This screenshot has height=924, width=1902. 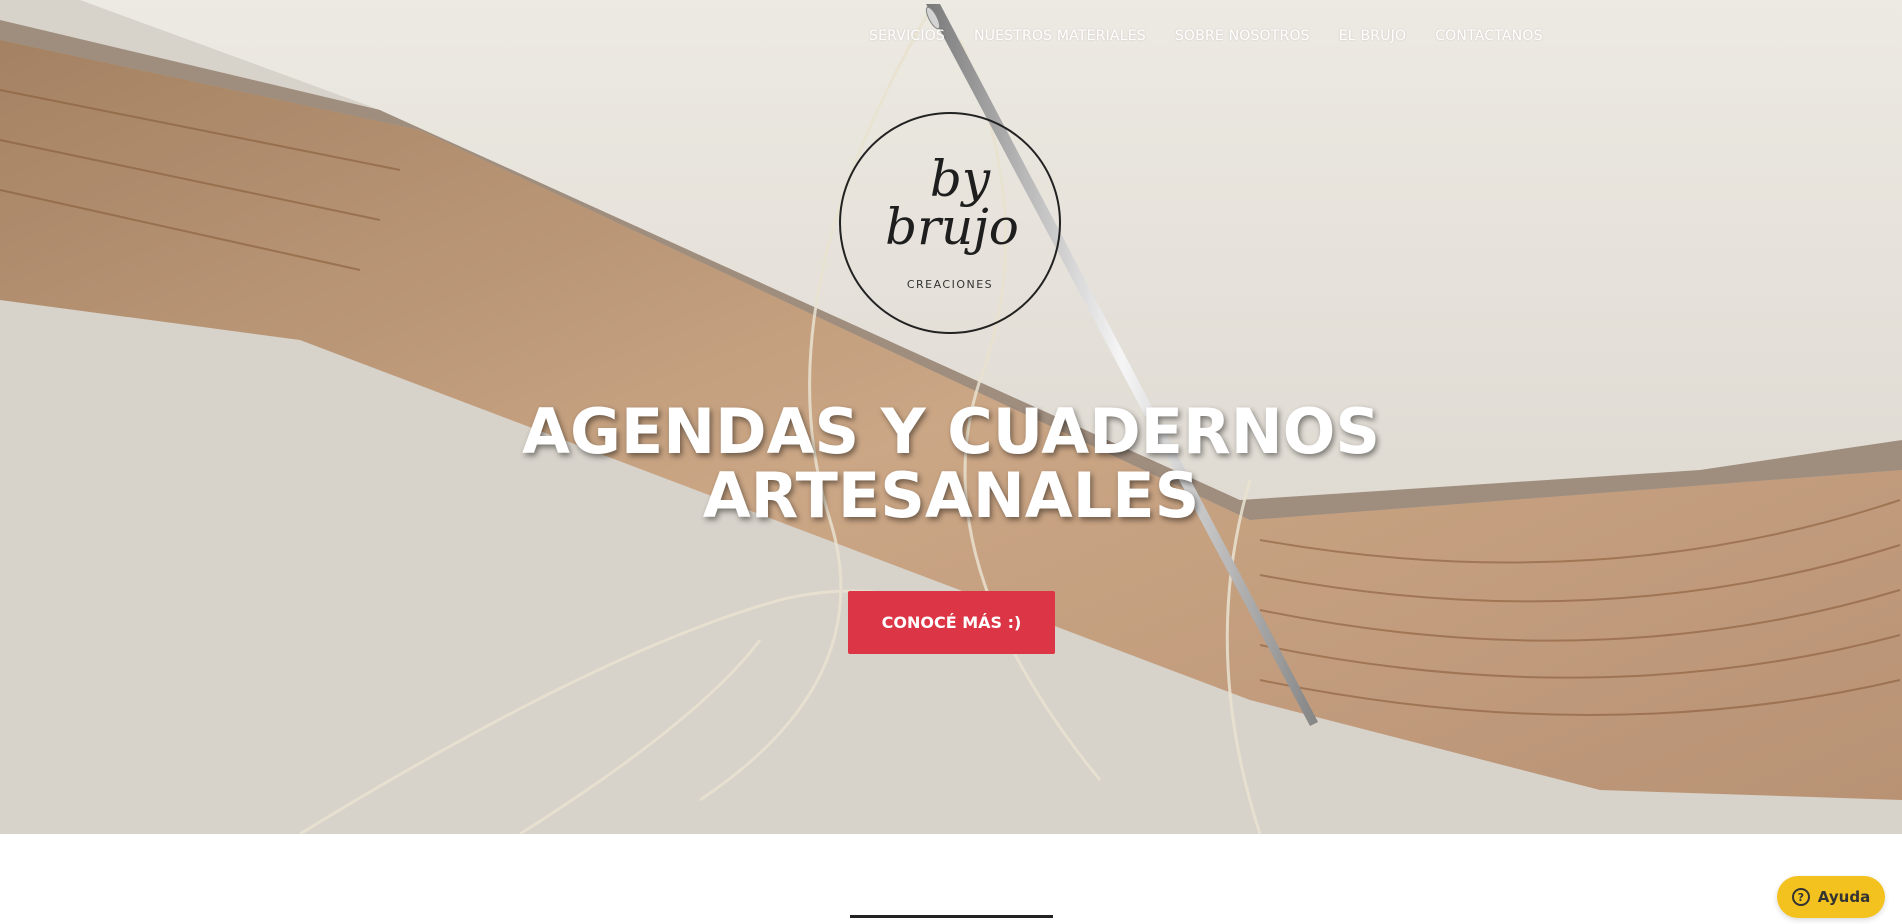 What do you see at coordinates (1242, 36) in the screenshot?
I see `nav-item-sobre-nosotros: SOBRE NOSOTROS` at bounding box center [1242, 36].